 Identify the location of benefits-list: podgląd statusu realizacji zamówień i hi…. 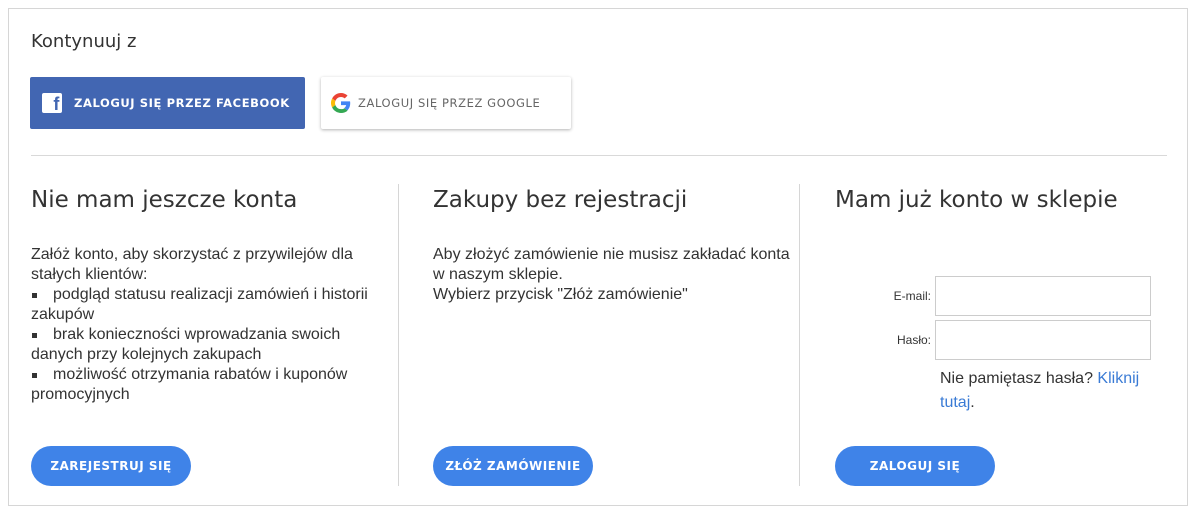
(211, 345).